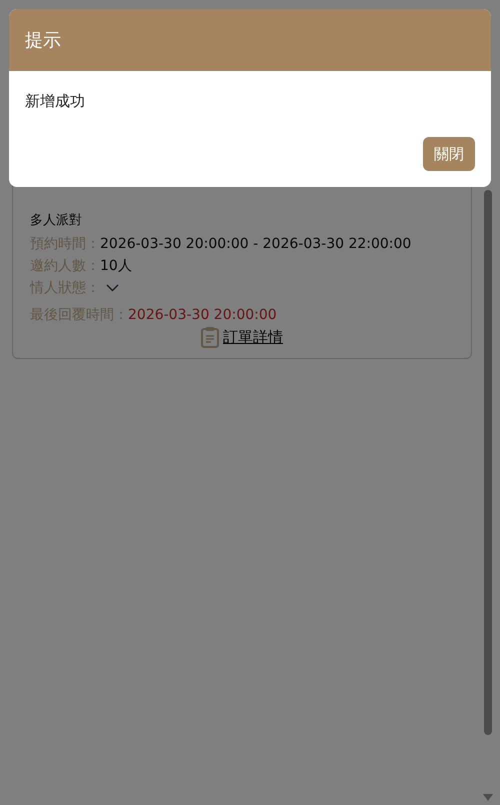  Describe the element at coordinates (487, 797) in the screenshot. I see `scroll-down-icon` at that location.